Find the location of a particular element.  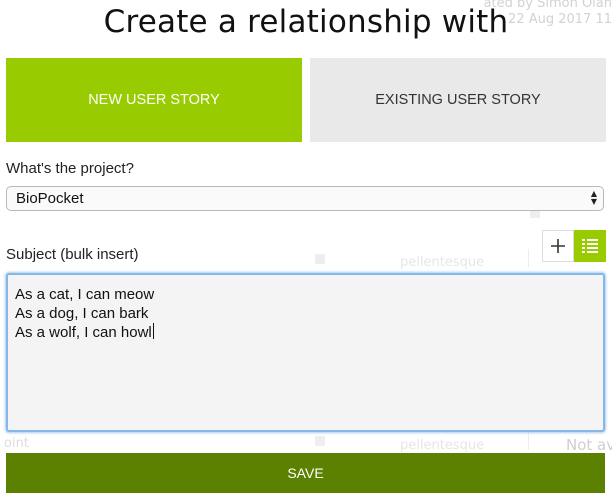

text-caret is located at coordinates (153, 331).